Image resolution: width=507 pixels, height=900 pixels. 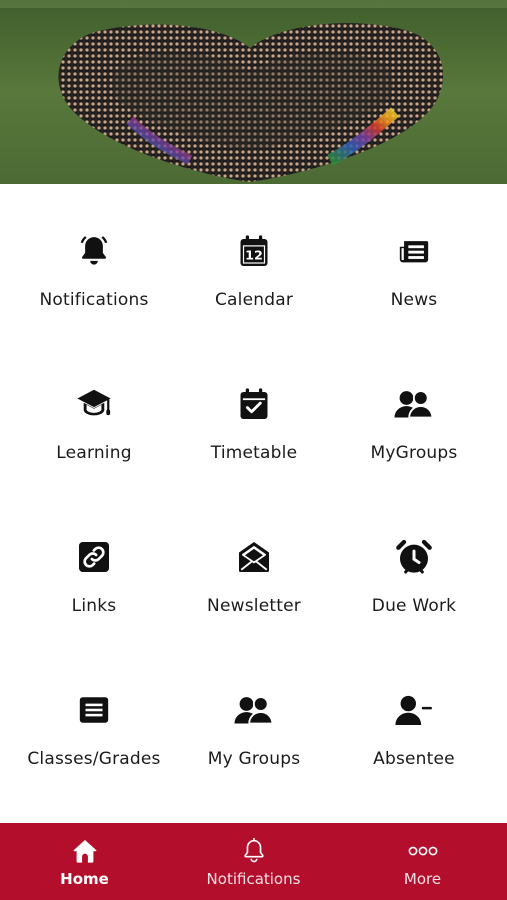 What do you see at coordinates (94, 557) in the screenshot?
I see `link-icon` at bounding box center [94, 557].